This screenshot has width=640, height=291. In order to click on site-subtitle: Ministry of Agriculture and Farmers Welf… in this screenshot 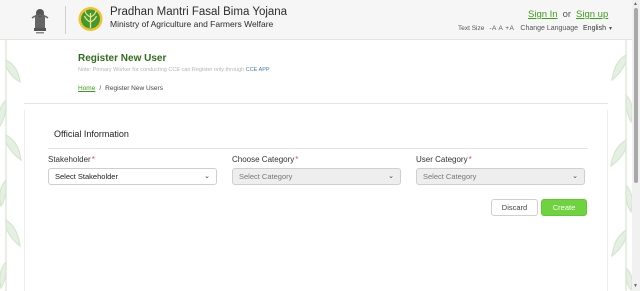, I will do `click(192, 24)`.